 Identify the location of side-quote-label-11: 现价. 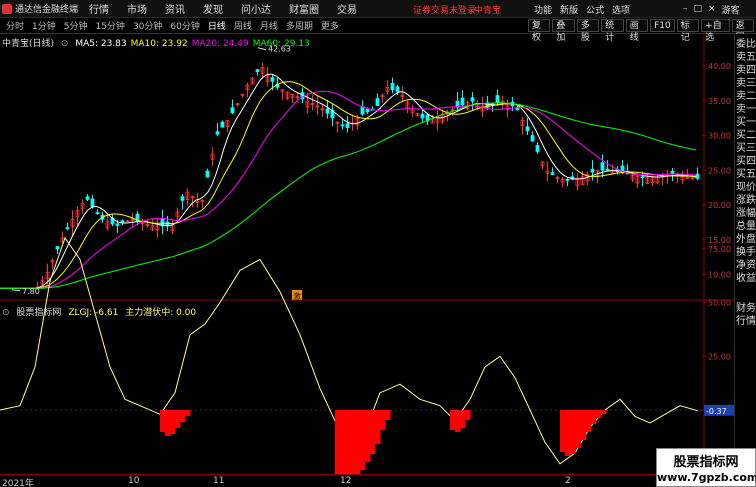
(745, 187).